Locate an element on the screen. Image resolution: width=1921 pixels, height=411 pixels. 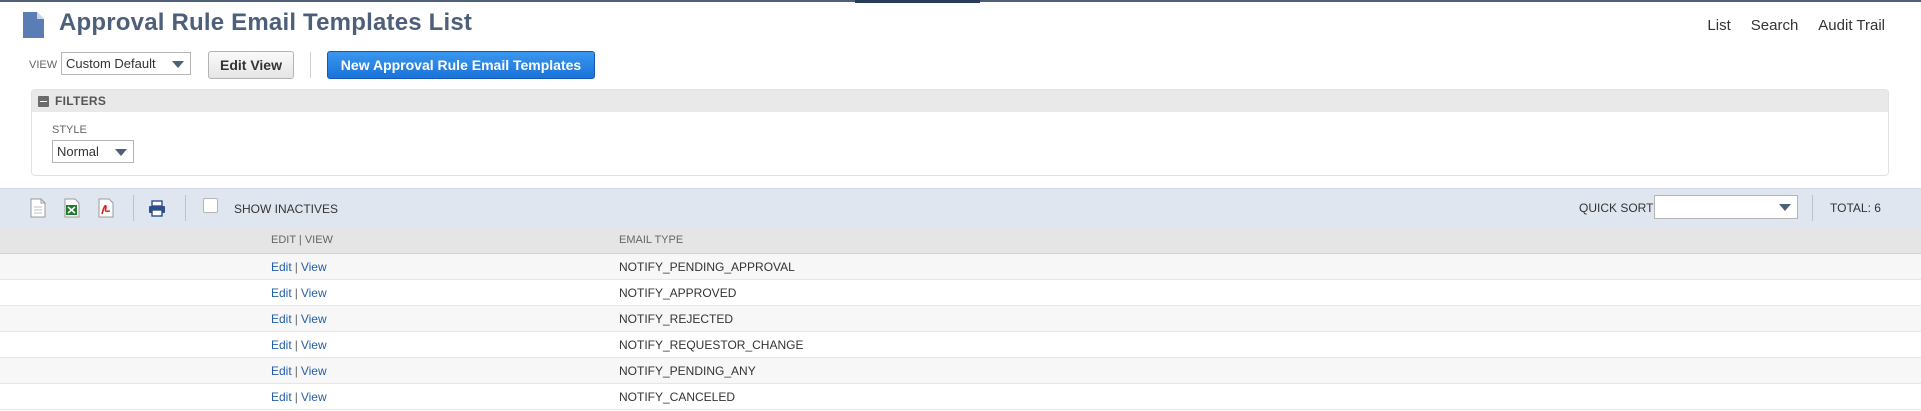
table-row: Edit | View NOTIFY_REQUESTOR_CHANGE is located at coordinates (960, 345).